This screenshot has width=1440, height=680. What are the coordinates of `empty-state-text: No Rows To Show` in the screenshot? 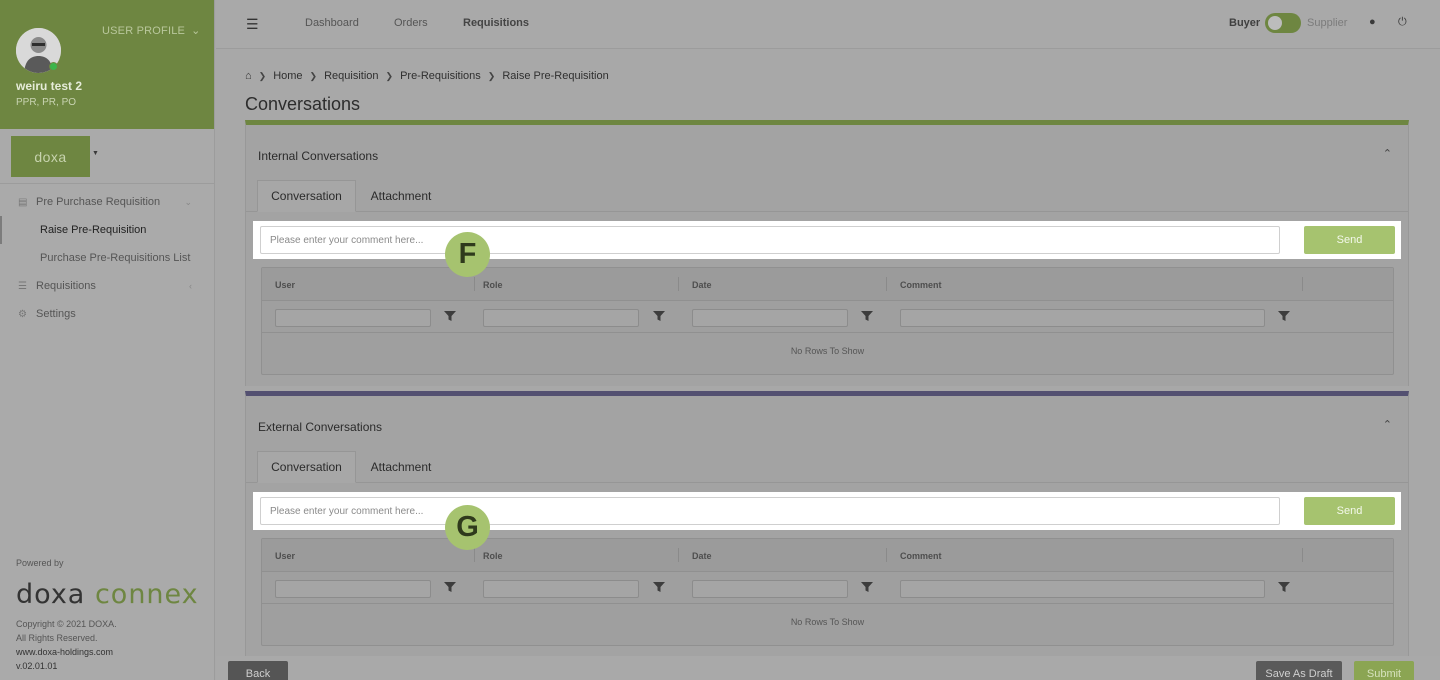 It's located at (827, 351).